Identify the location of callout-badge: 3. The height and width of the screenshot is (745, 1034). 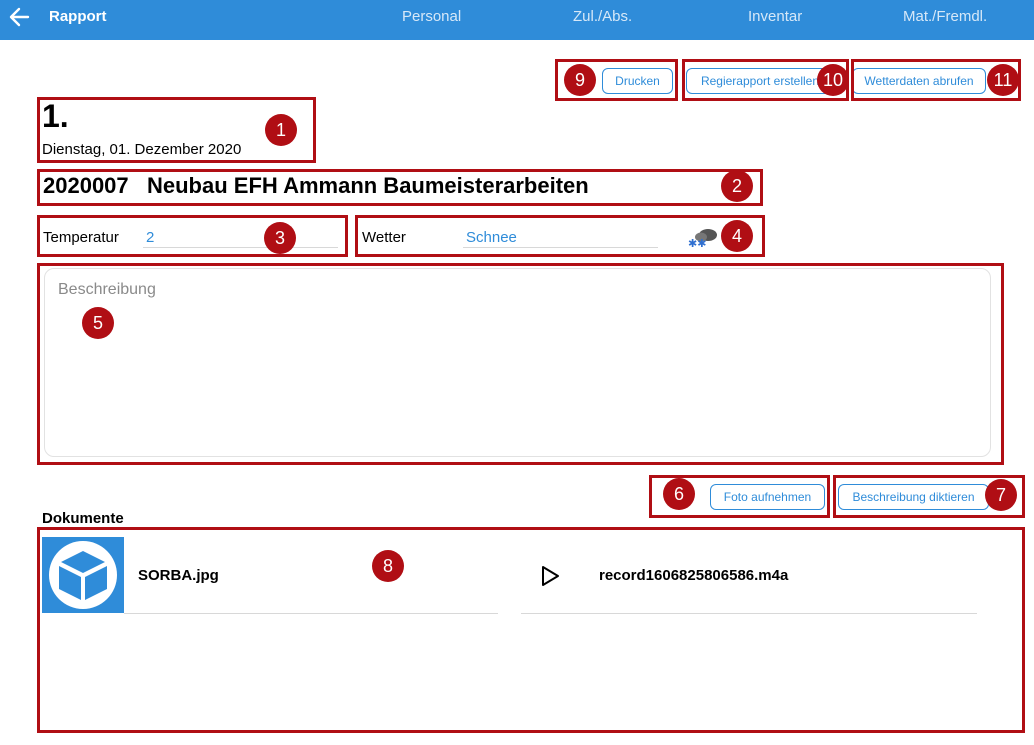
(280, 238).